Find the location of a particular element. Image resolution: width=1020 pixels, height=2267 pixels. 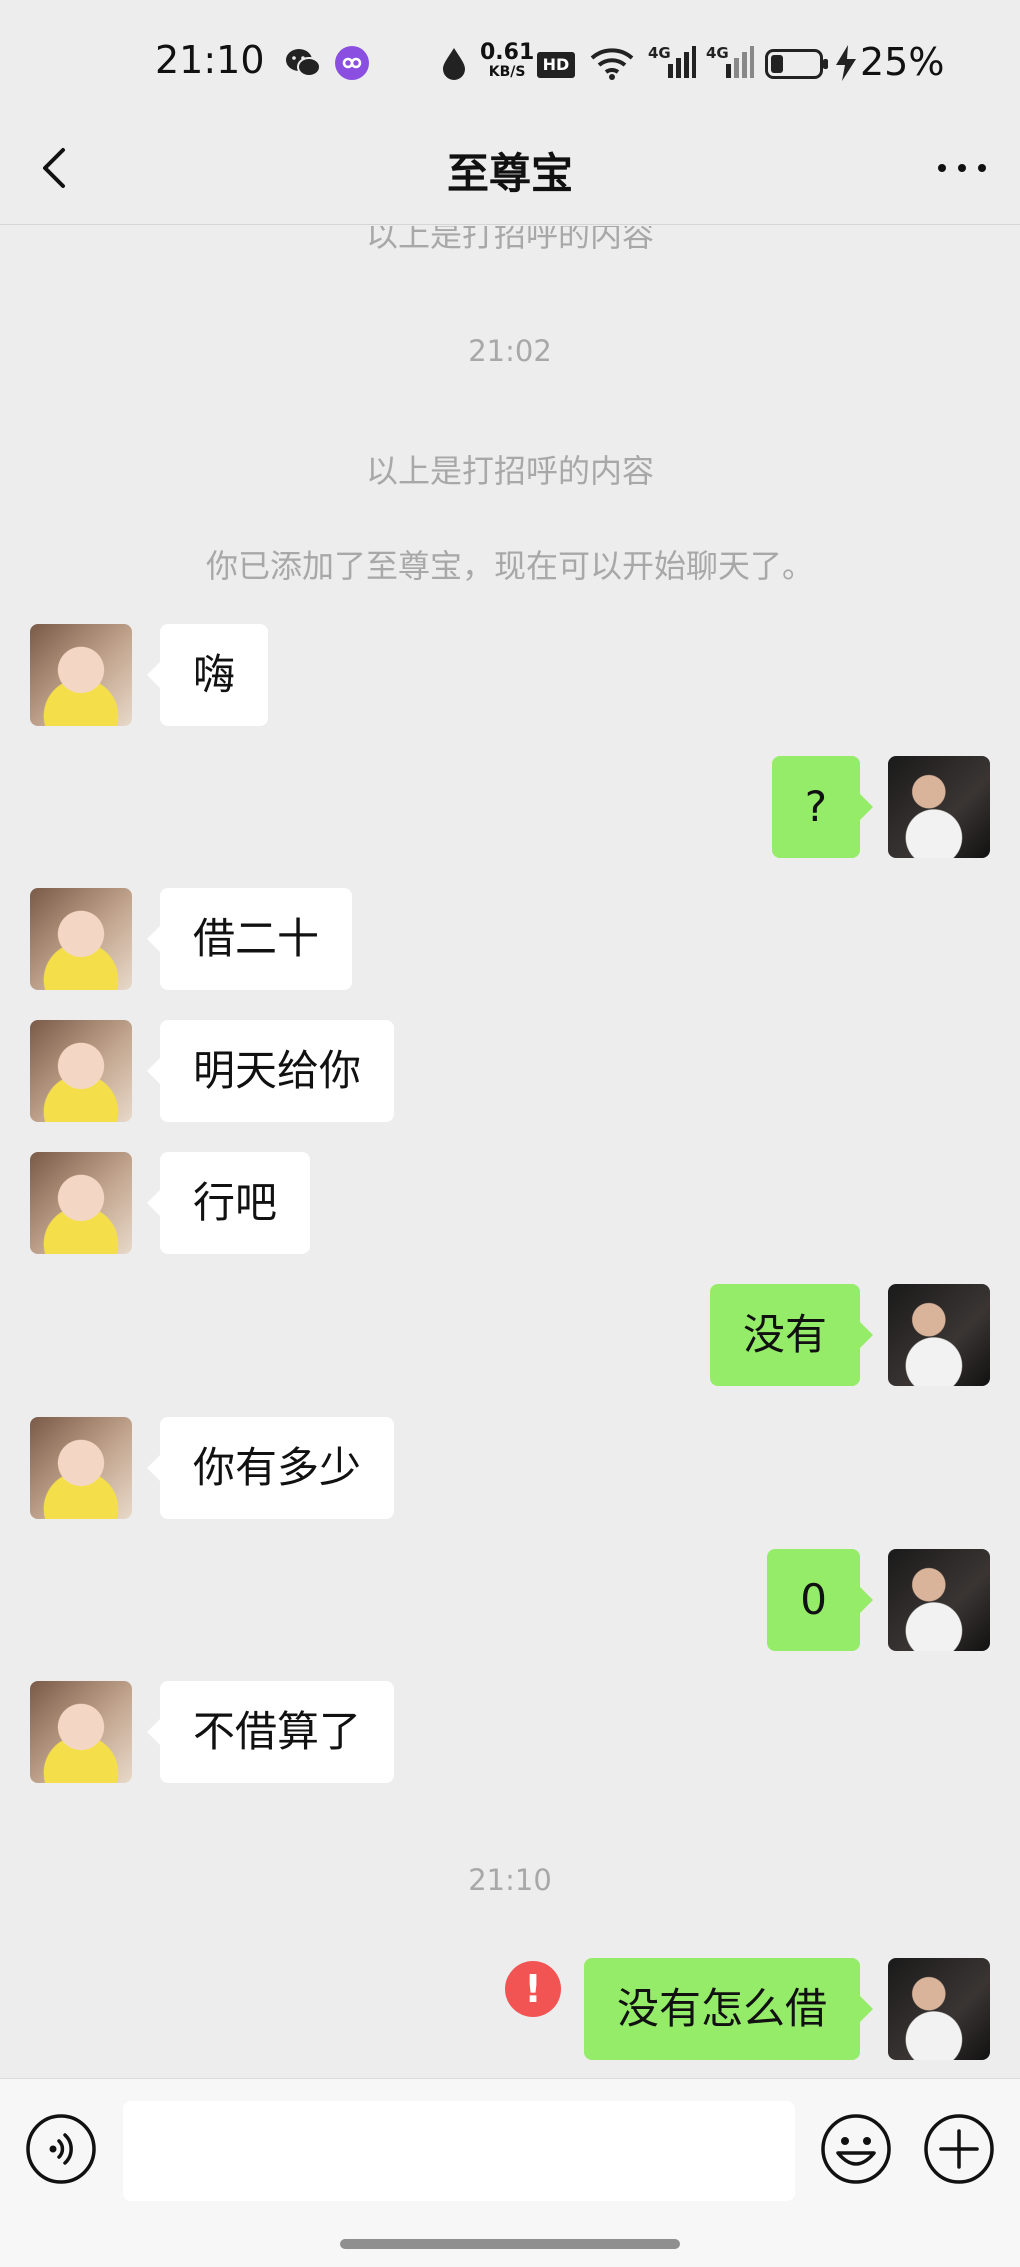

network-speed-unit: KB/S is located at coordinates (507, 72).